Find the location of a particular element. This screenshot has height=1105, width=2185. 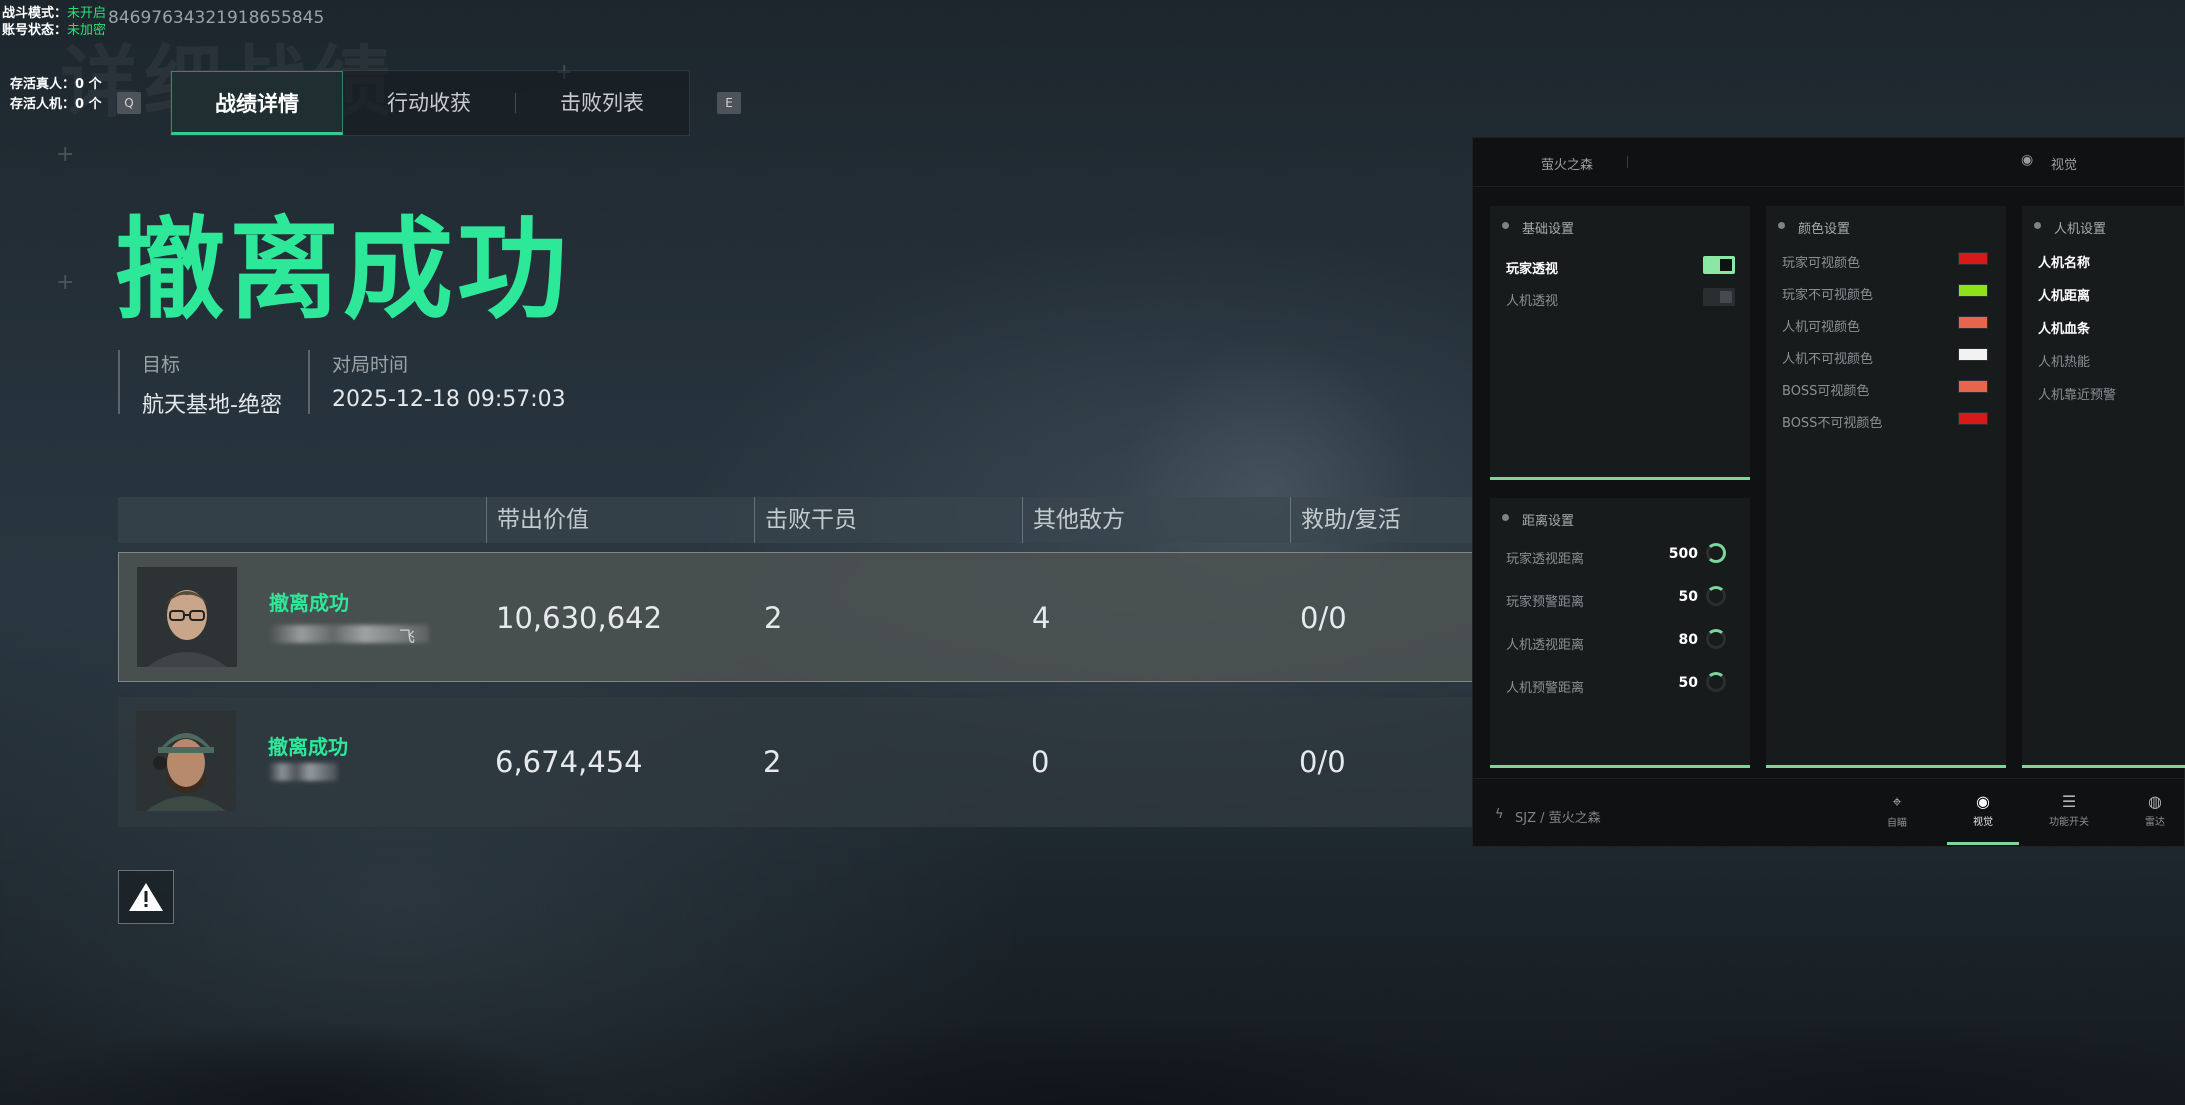

panel-header: 萤火之森 ◉ 视觉 is located at coordinates (1829, 162).